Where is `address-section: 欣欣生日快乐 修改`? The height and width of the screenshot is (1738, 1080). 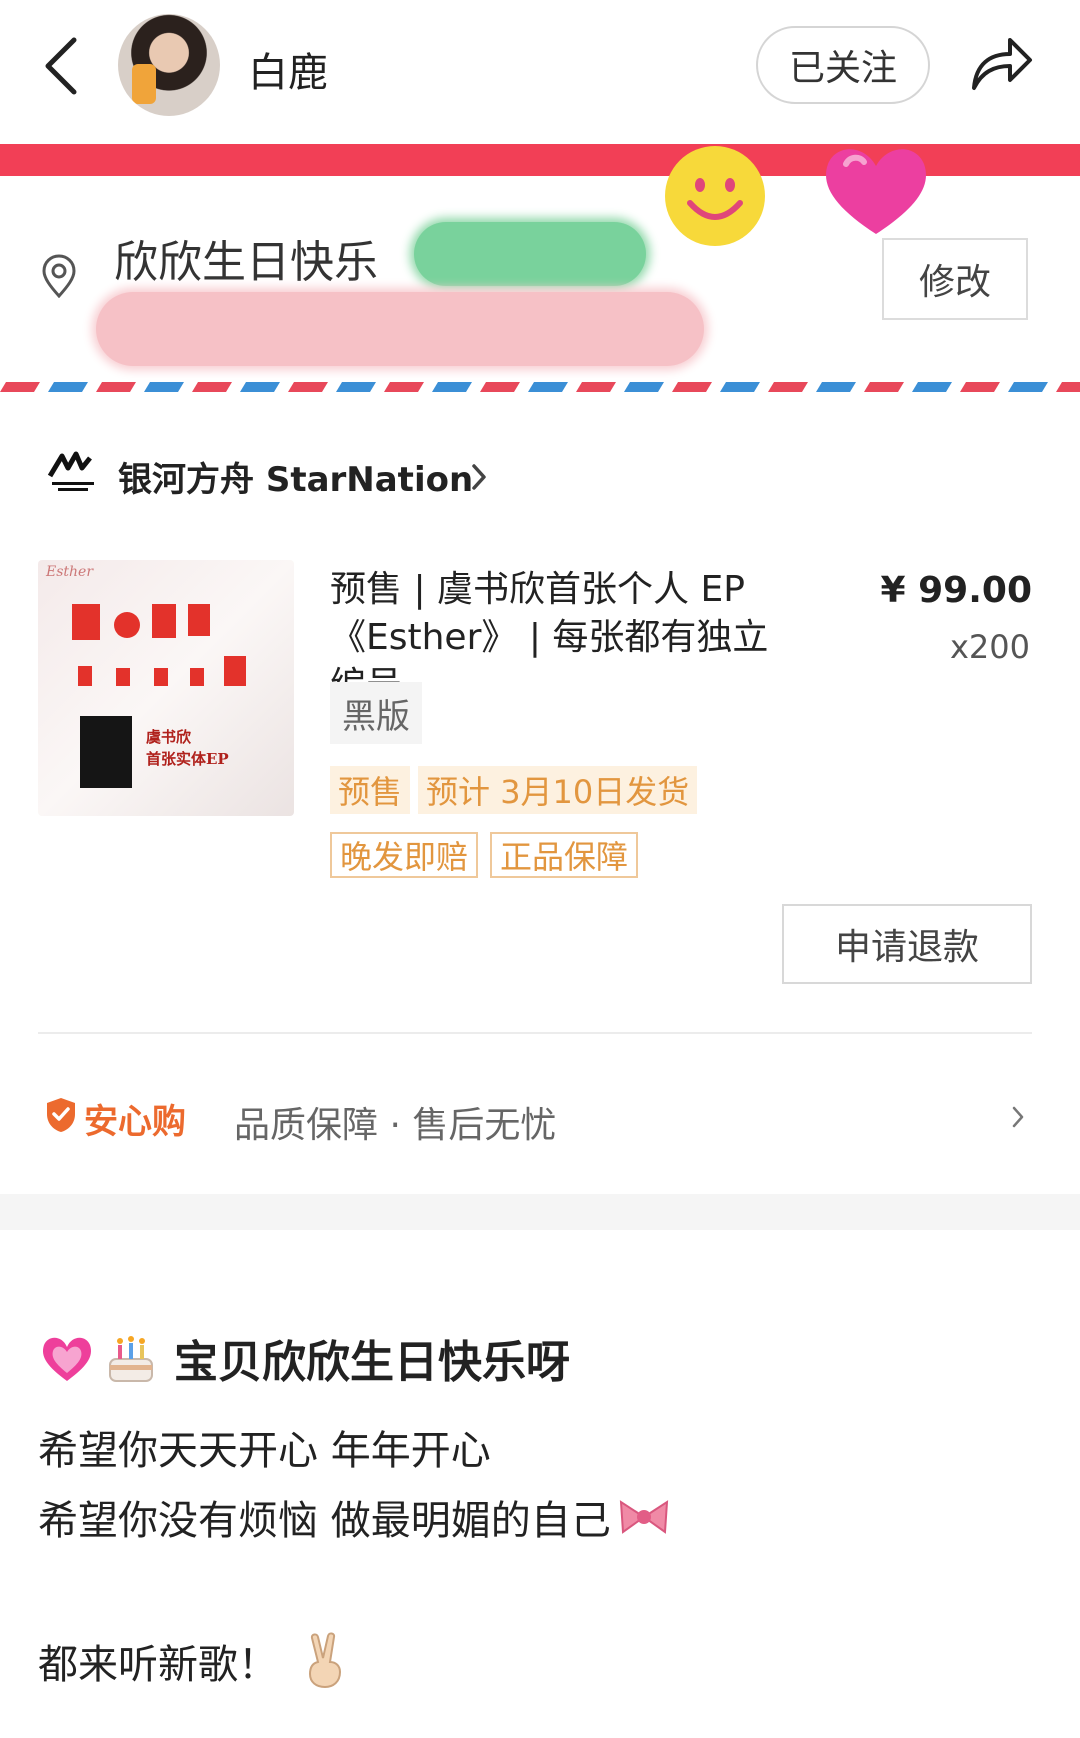 address-section: 欣欣生日快乐 修改 is located at coordinates (540, 276).